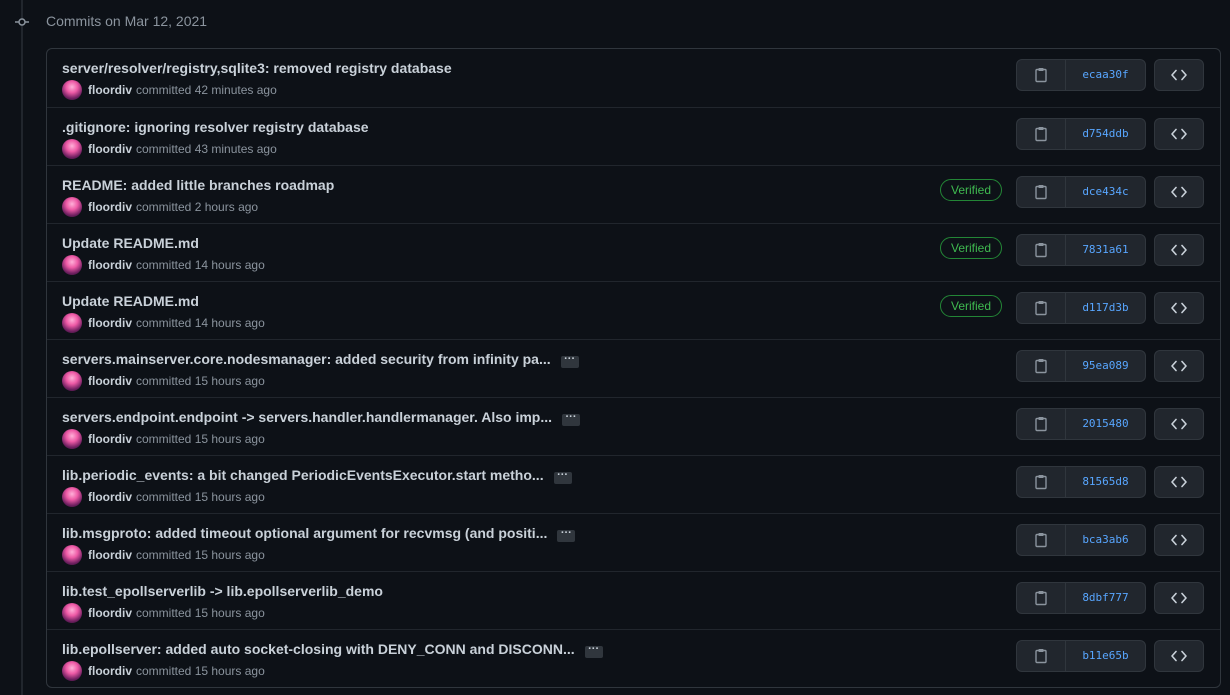 The height and width of the screenshot is (695, 1230). I want to click on commit-group-title: Commits on Mar 12, 2021, so click(127, 21).